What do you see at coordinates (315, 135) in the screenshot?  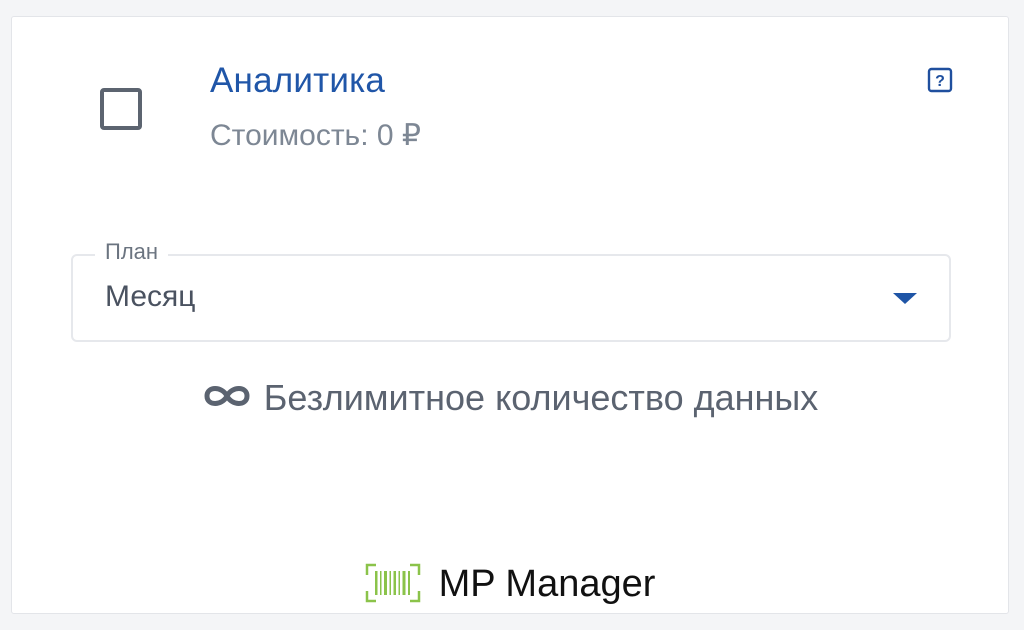 I see `service-cost: Стоимость: 0 ₽` at bounding box center [315, 135].